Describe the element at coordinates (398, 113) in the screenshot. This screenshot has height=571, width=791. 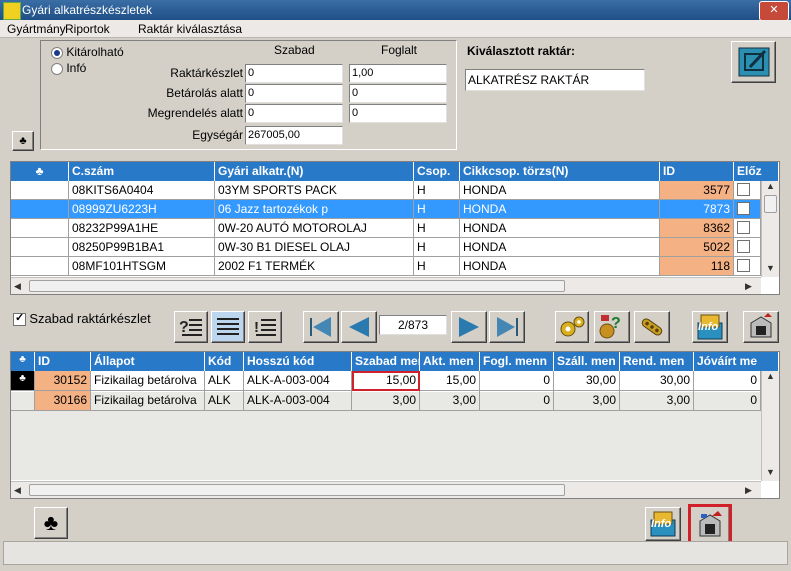
I see `field-megrendeles-reserved: 0` at that location.